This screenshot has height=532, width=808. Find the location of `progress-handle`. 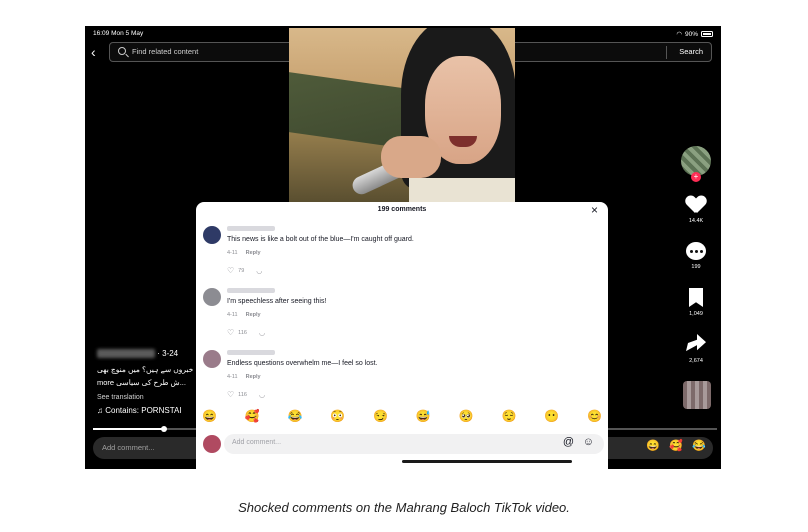

progress-handle is located at coordinates (164, 429).